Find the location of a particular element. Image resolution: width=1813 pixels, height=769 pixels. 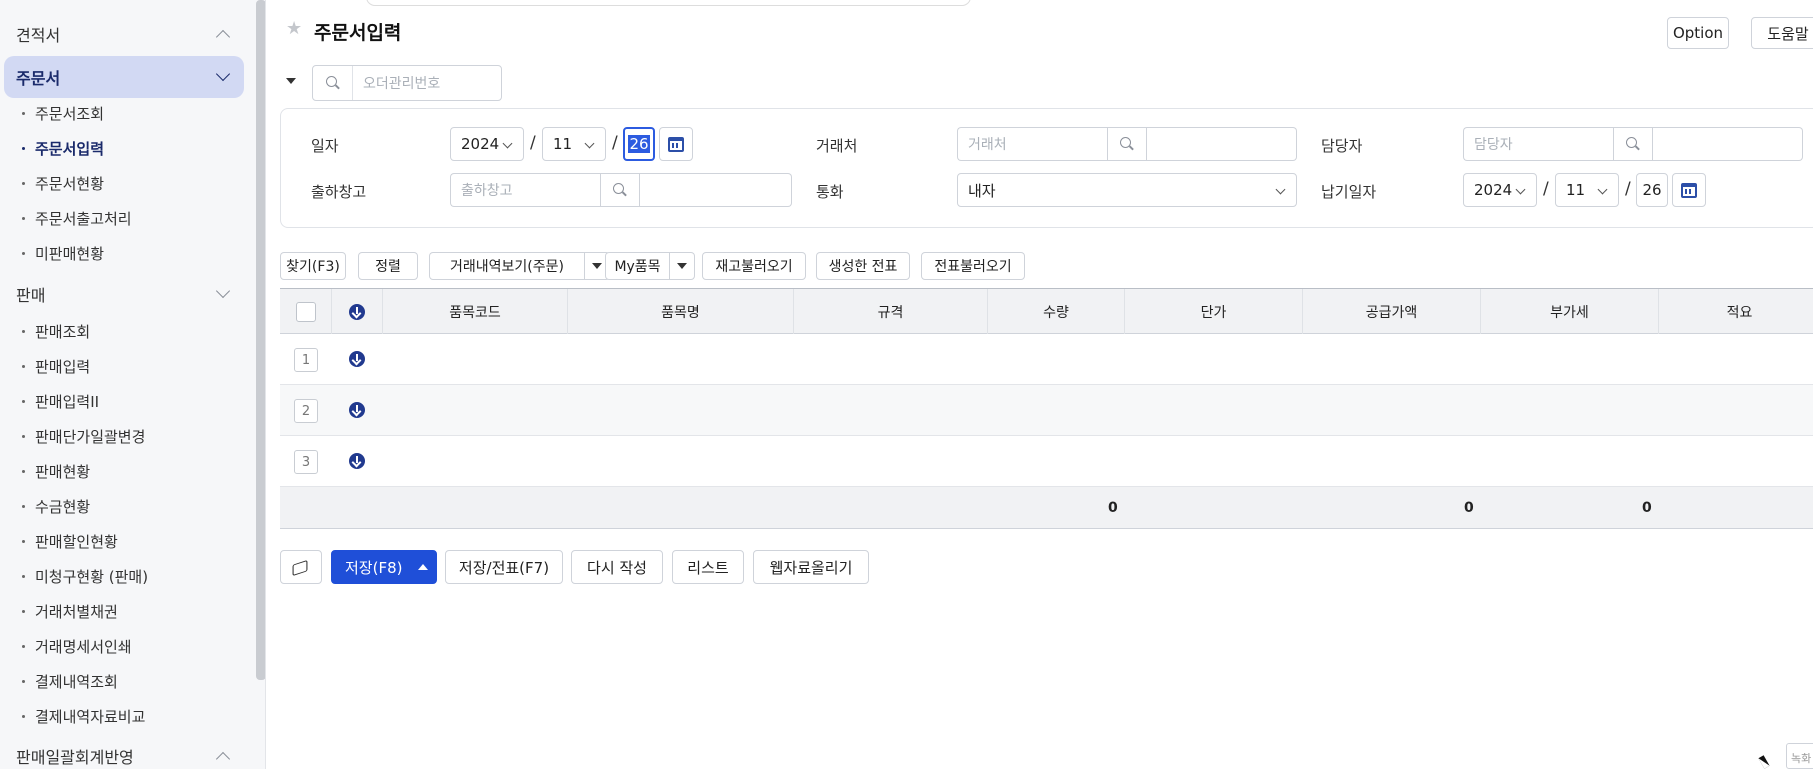

sidebar-item-sales: 판매단가일괄변경 is located at coordinates (83, 436).